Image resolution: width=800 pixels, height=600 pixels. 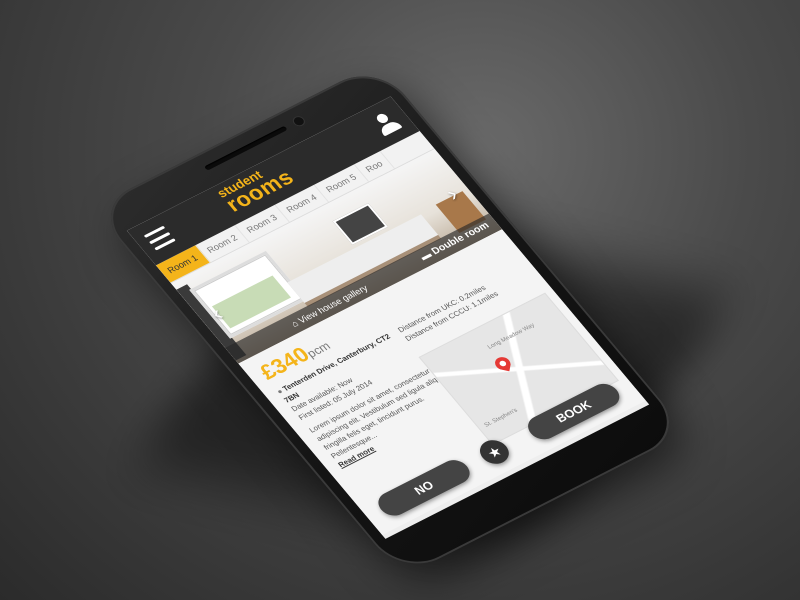 What do you see at coordinates (160, 238) in the screenshot?
I see `hamburger-menu-icon` at bounding box center [160, 238].